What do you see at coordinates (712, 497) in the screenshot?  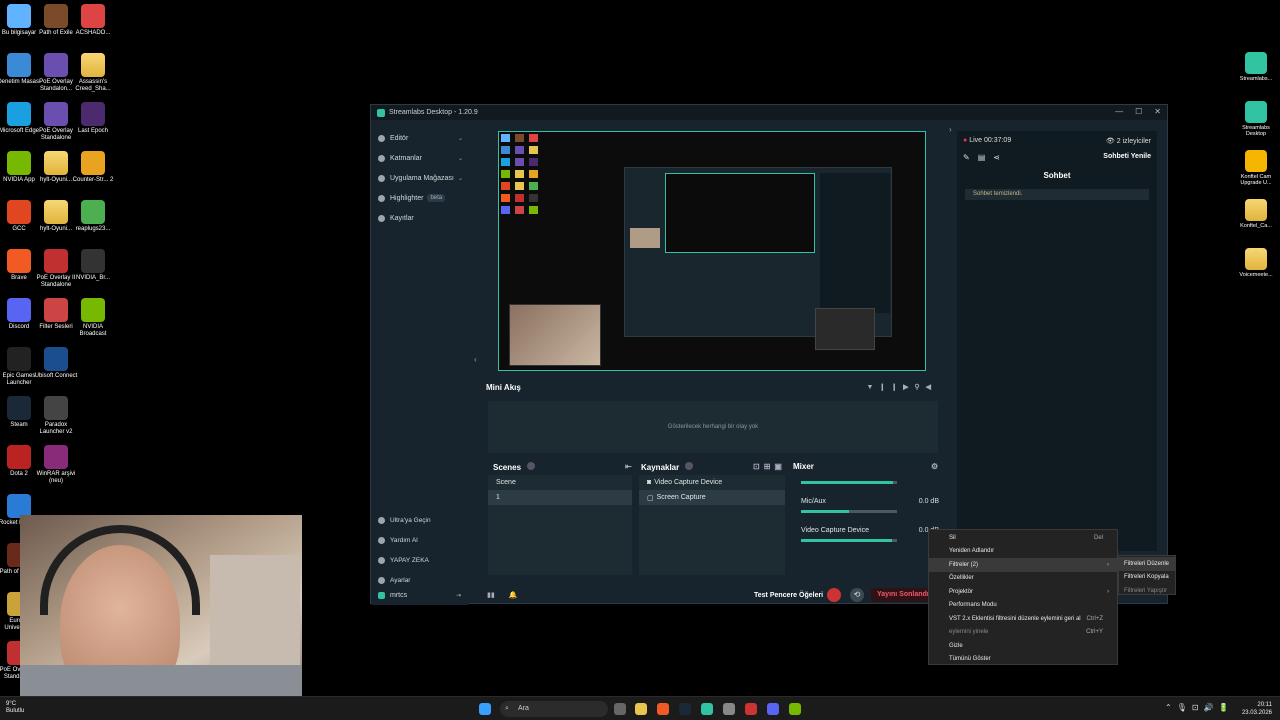 I see `source-row: ▢ Screen Capture` at bounding box center [712, 497].